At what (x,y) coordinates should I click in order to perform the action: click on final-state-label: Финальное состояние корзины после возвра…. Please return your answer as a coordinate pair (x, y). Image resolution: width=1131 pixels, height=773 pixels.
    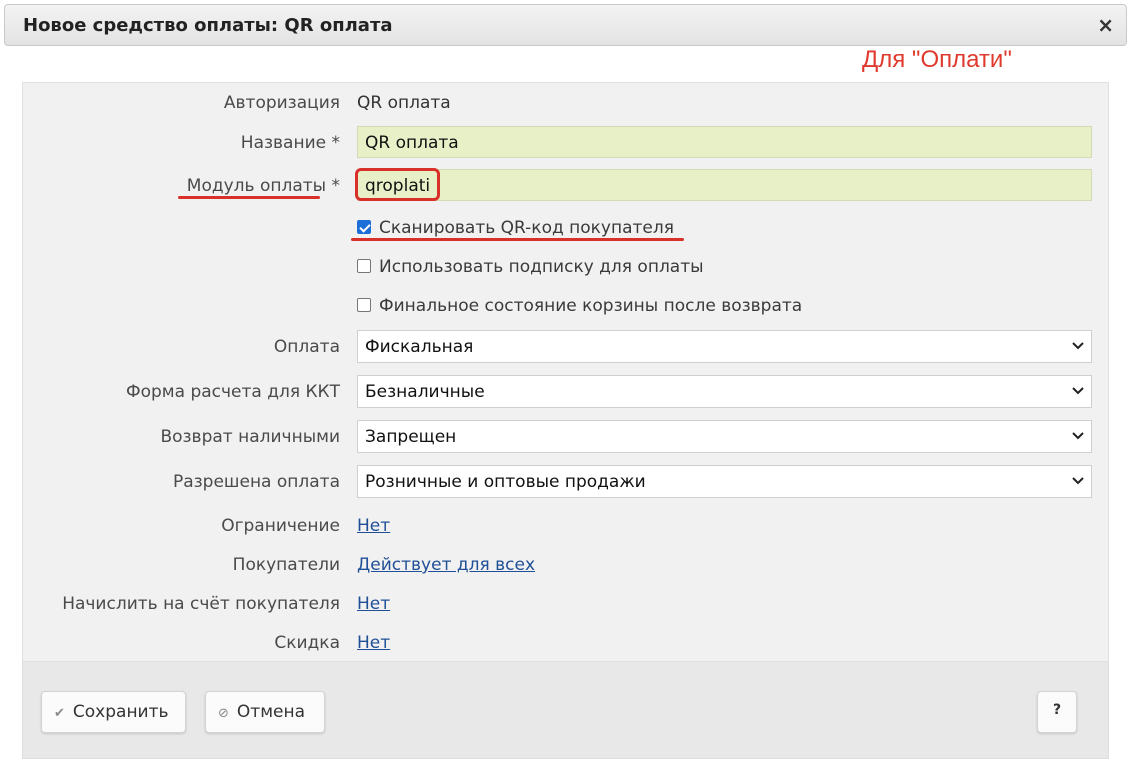
    Looking at the image, I should click on (591, 306).